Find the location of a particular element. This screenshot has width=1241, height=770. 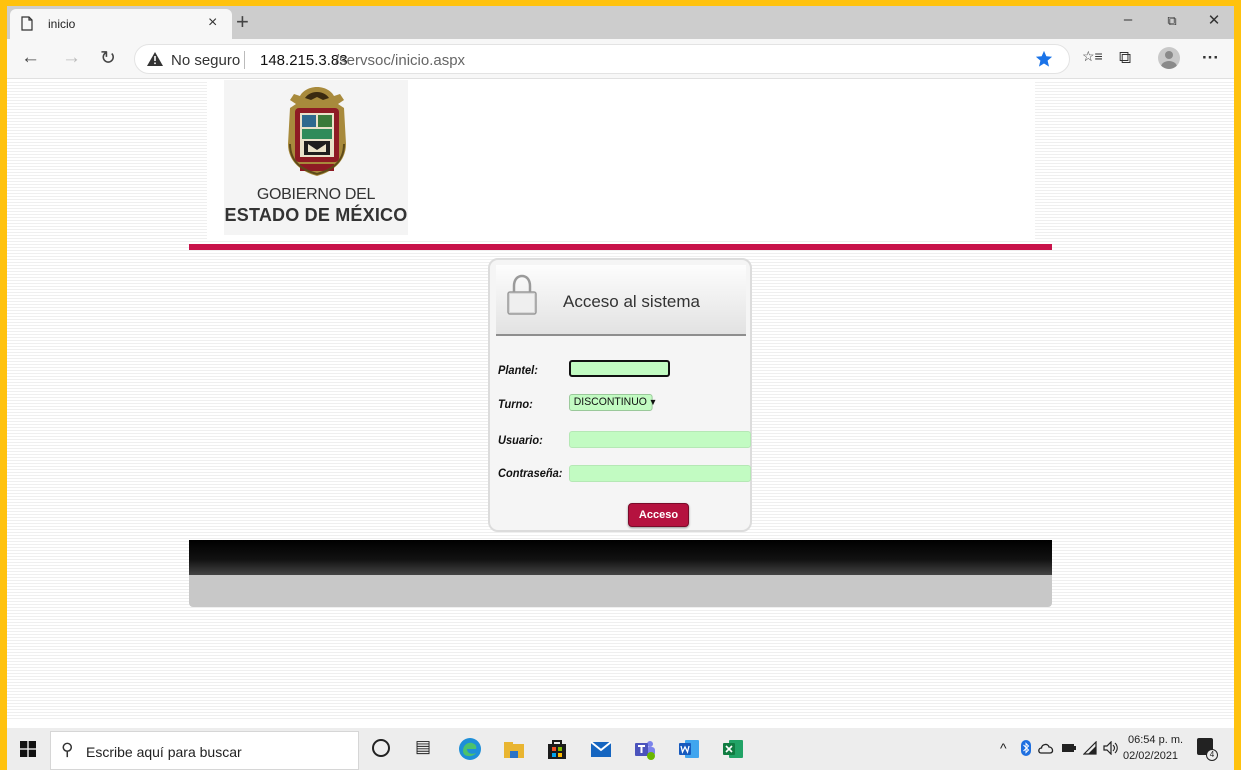

login-header: Acceso al sistema is located at coordinates (621, 300).